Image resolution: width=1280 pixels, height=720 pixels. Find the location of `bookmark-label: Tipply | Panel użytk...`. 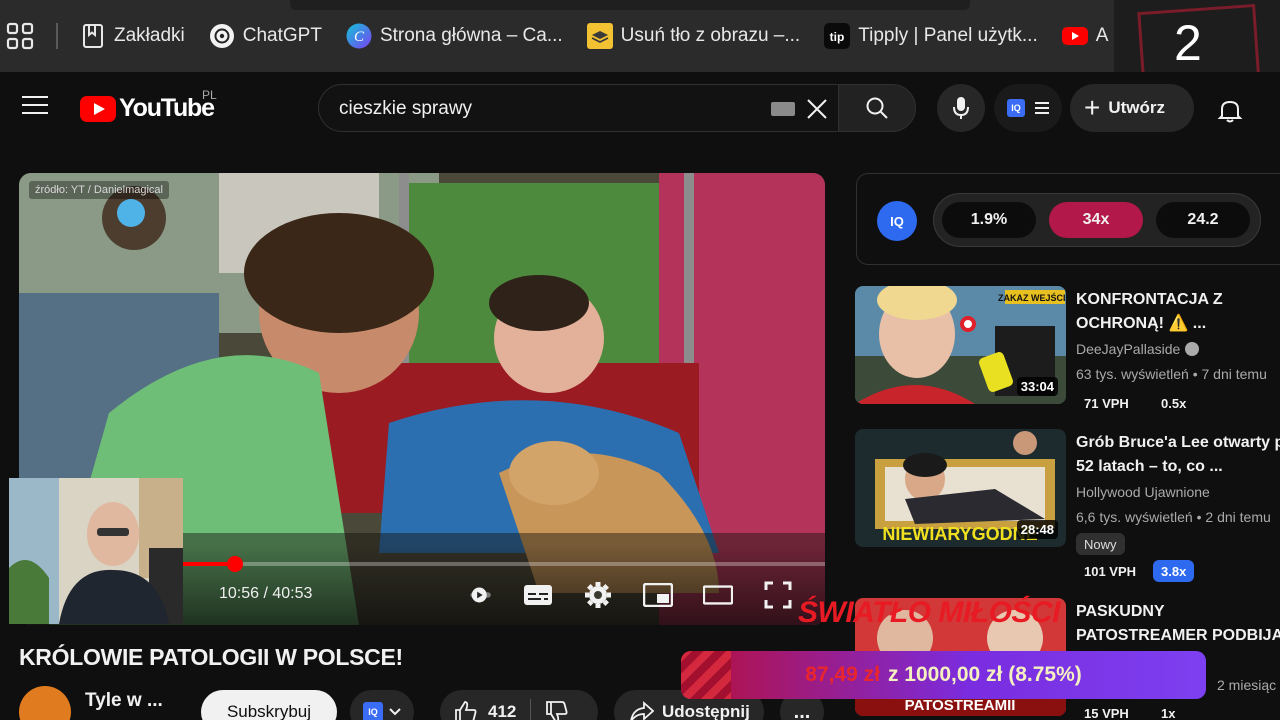

bookmark-label: Tipply | Panel użytk... is located at coordinates (948, 35).